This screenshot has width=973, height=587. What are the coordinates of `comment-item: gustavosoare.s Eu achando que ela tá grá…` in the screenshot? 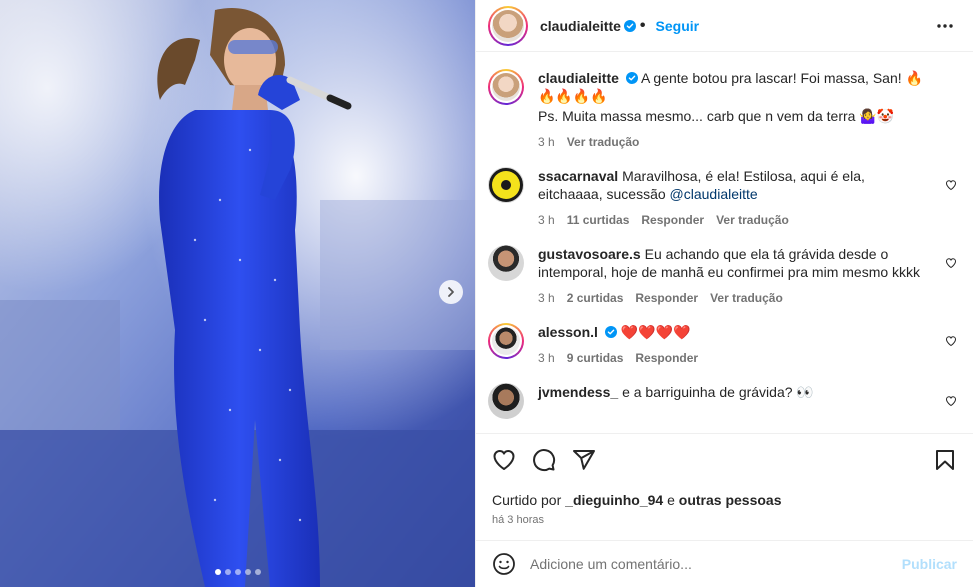 It's located at (722, 276).